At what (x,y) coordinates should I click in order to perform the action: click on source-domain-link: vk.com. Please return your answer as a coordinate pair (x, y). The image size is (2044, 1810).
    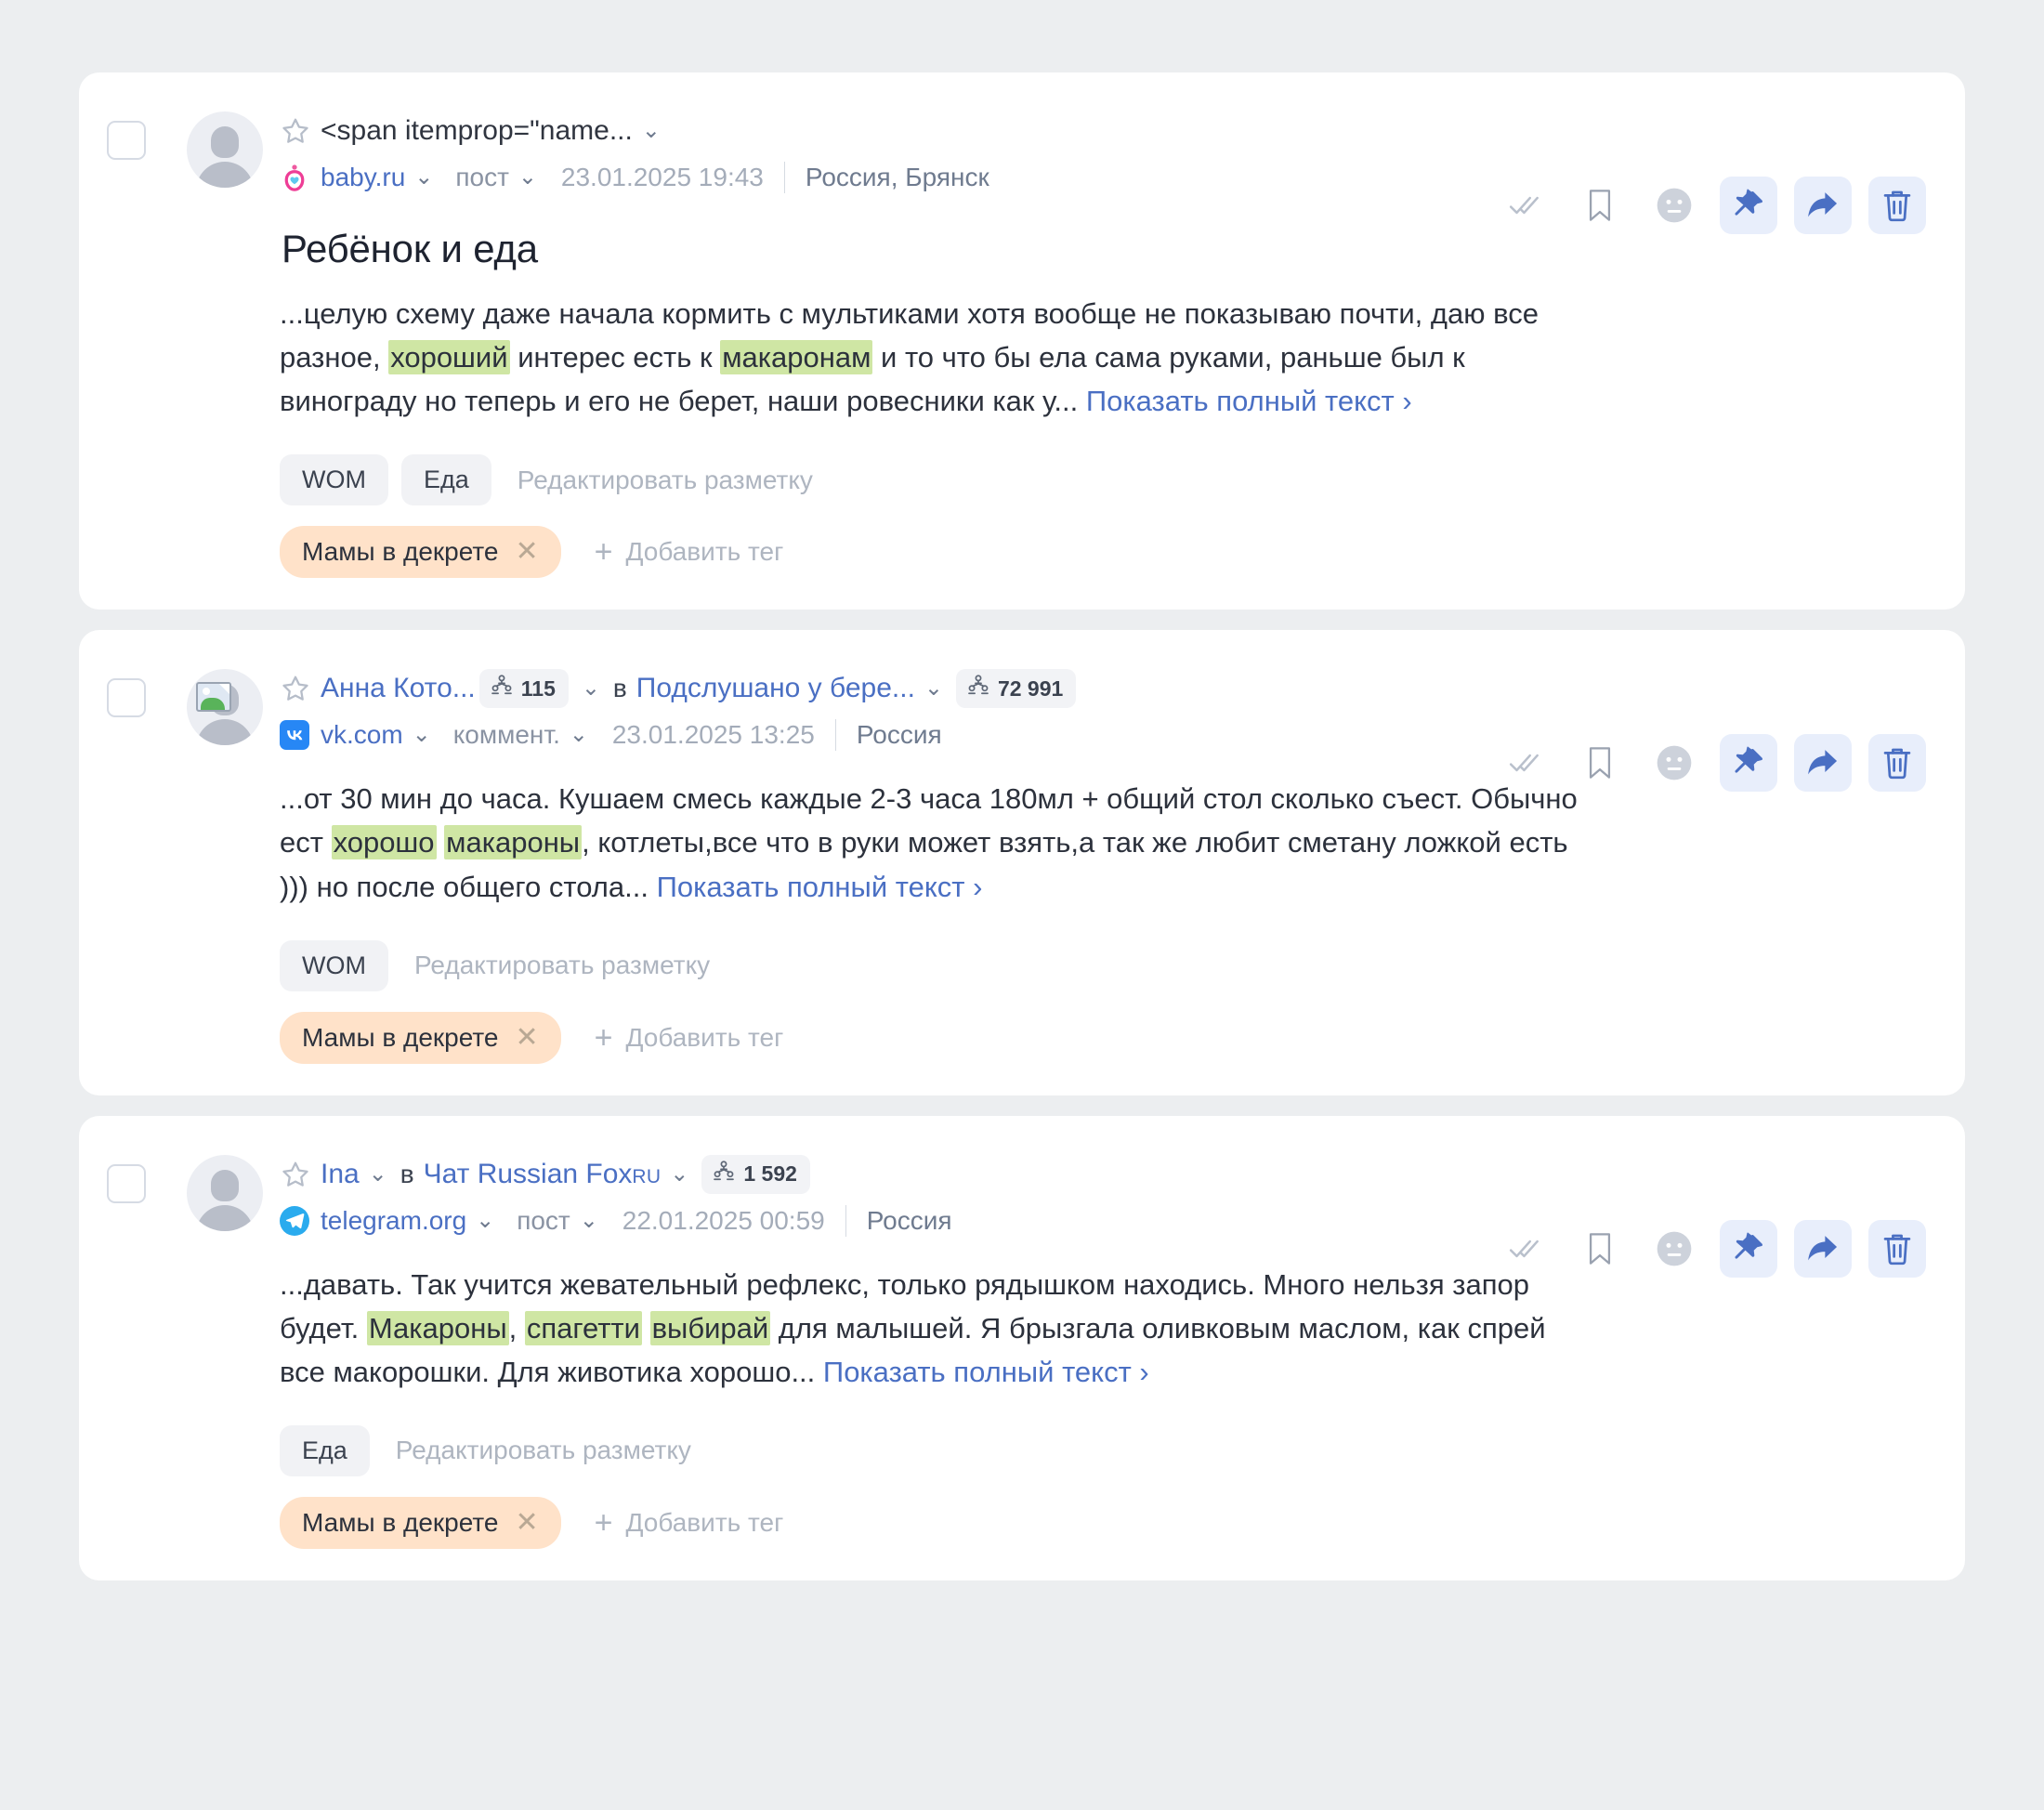
    Looking at the image, I should click on (362, 735).